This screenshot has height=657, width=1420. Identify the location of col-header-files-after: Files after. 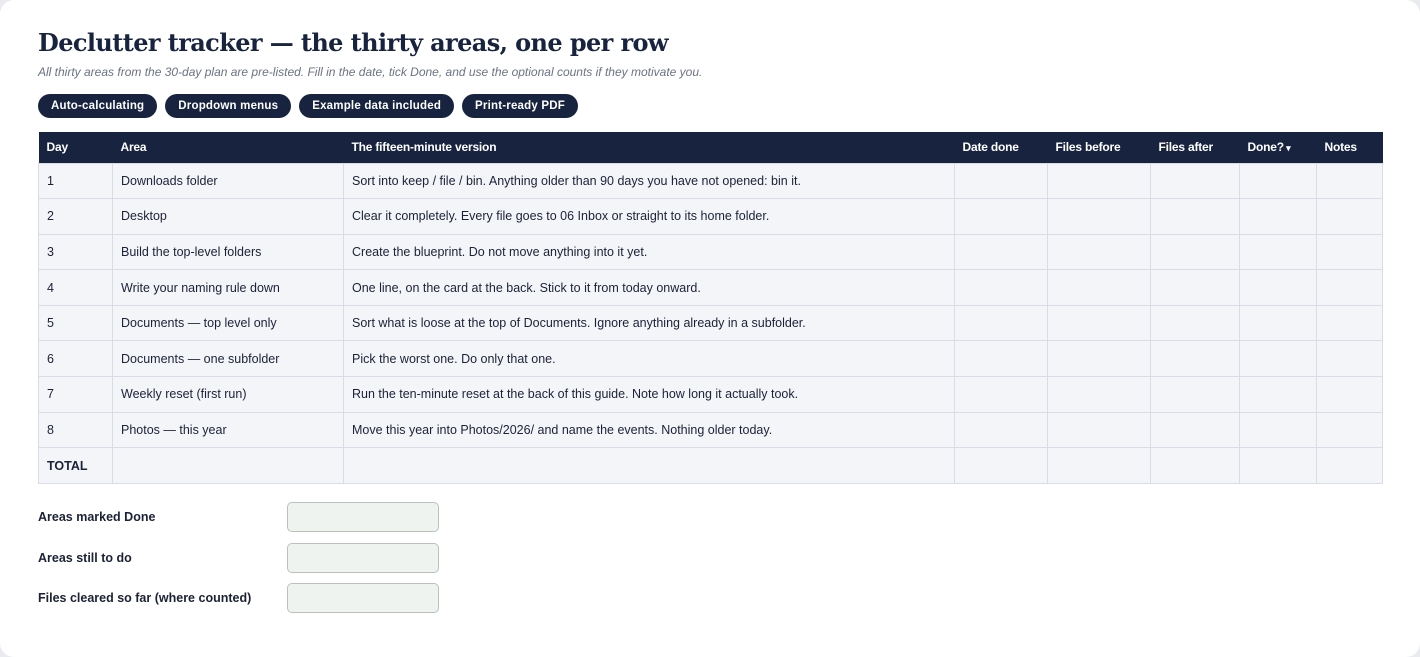
(1195, 147).